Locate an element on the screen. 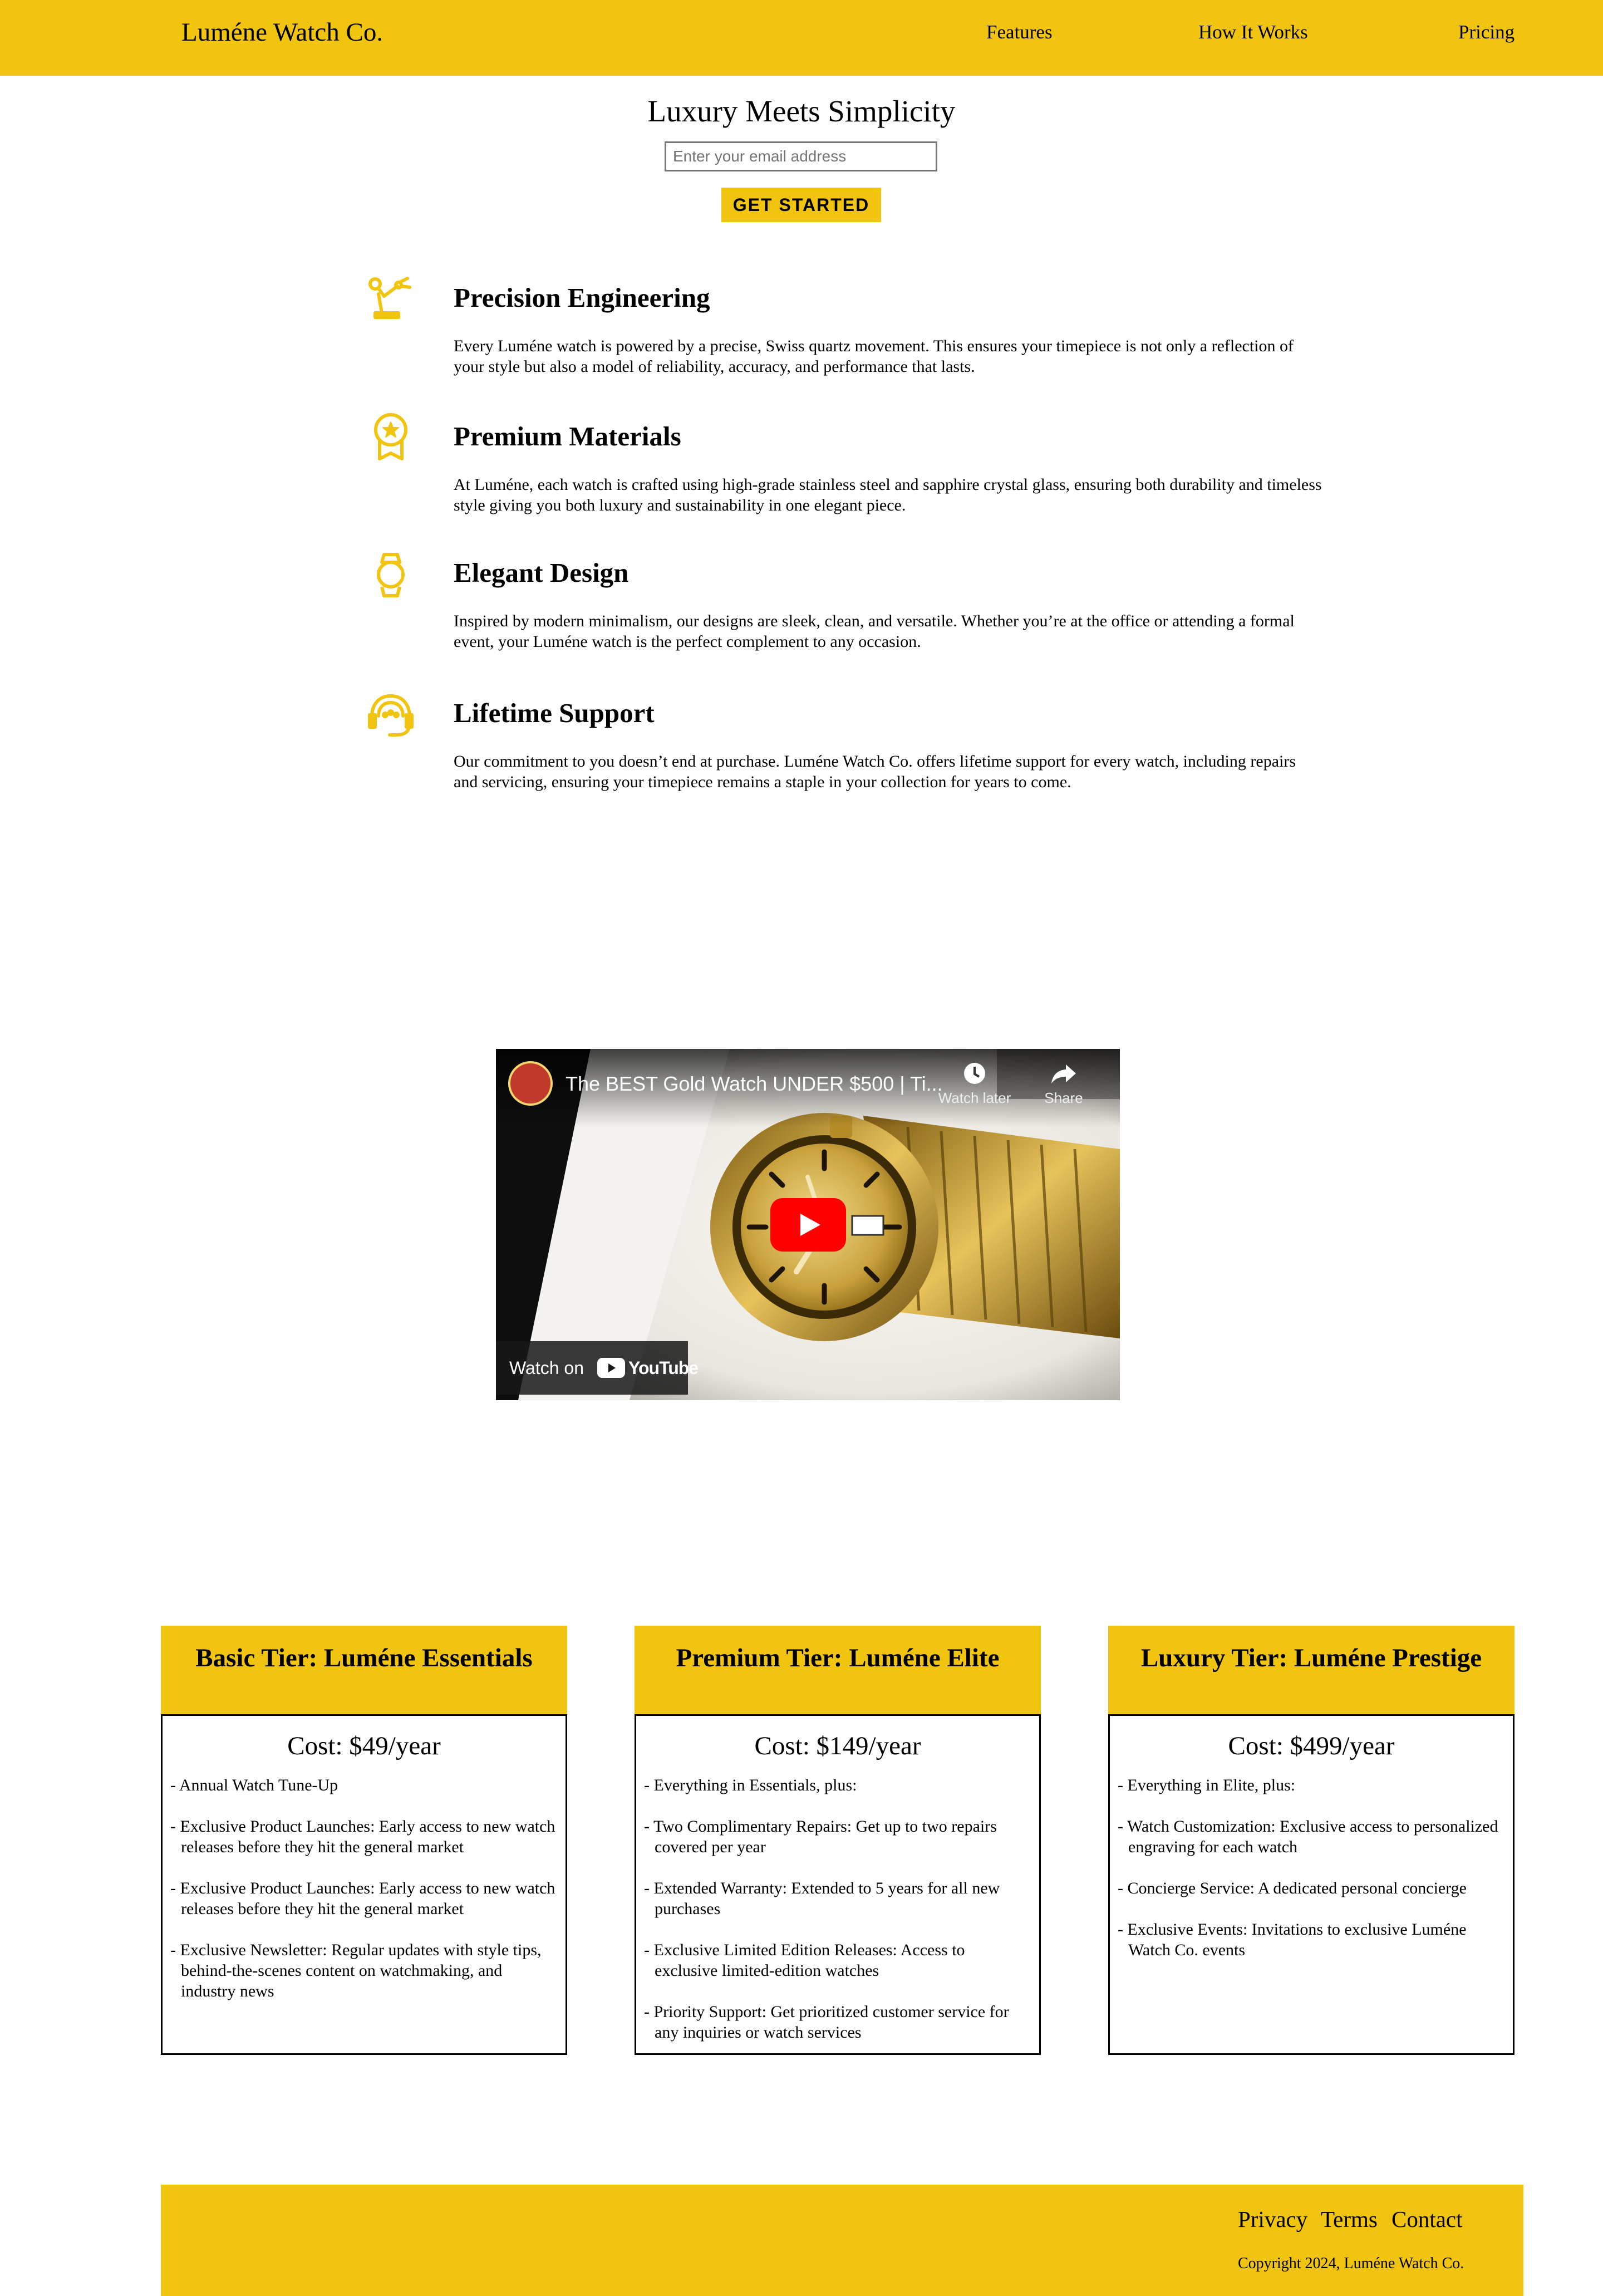 This screenshot has width=1603, height=2296. channel-avatar is located at coordinates (530, 1083).